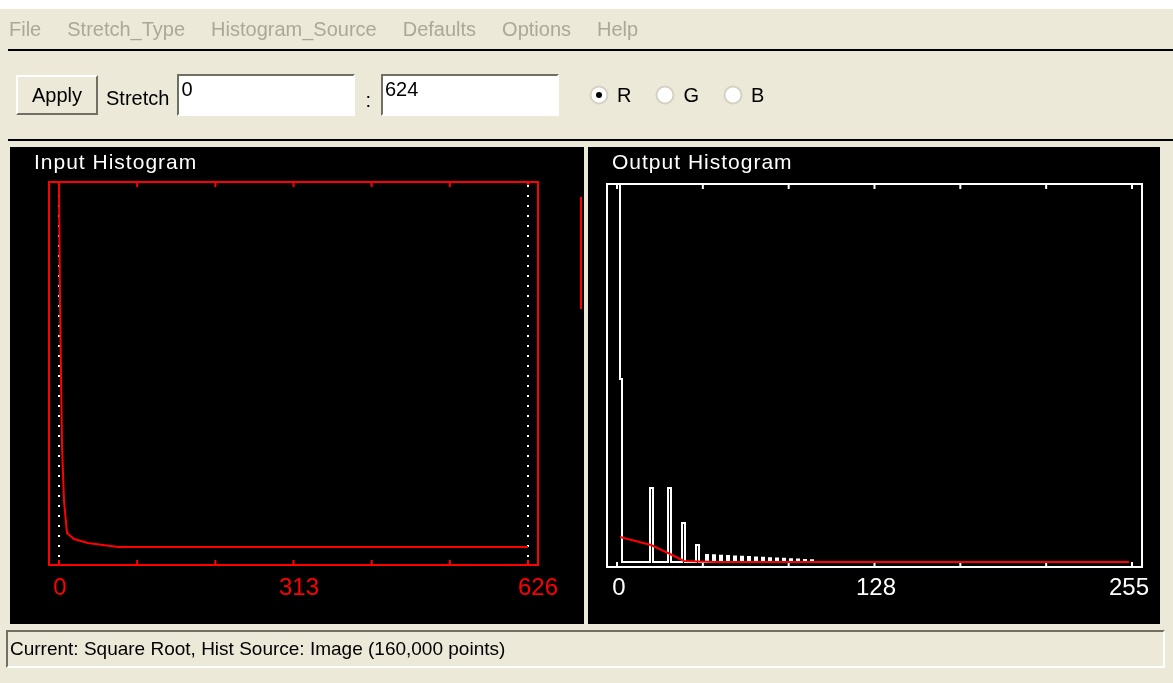 The width and height of the screenshot is (1173, 683). What do you see at coordinates (138, 98) in the screenshot?
I see `stretch-label: Stretch` at bounding box center [138, 98].